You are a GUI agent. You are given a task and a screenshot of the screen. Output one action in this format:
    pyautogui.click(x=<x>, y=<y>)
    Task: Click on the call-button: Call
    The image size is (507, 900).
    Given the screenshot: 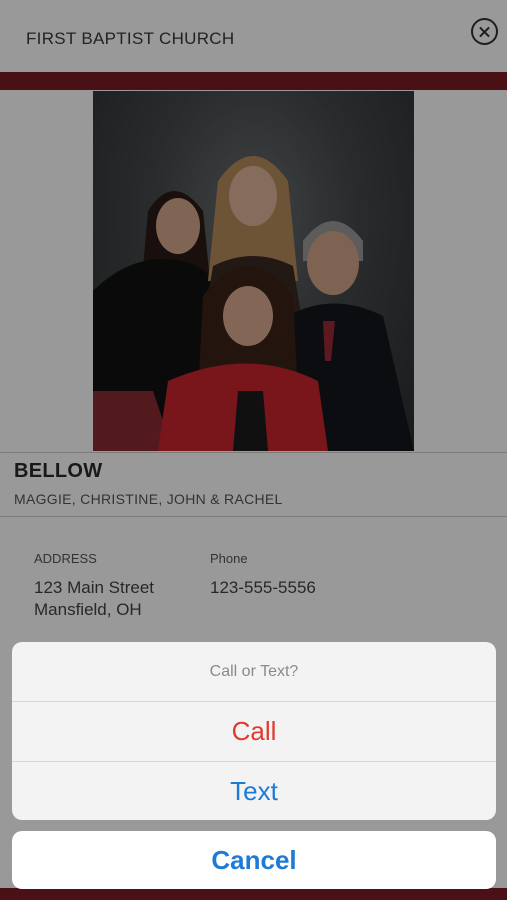 What is the action you would take?
    pyautogui.click(x=254, y=731)
    